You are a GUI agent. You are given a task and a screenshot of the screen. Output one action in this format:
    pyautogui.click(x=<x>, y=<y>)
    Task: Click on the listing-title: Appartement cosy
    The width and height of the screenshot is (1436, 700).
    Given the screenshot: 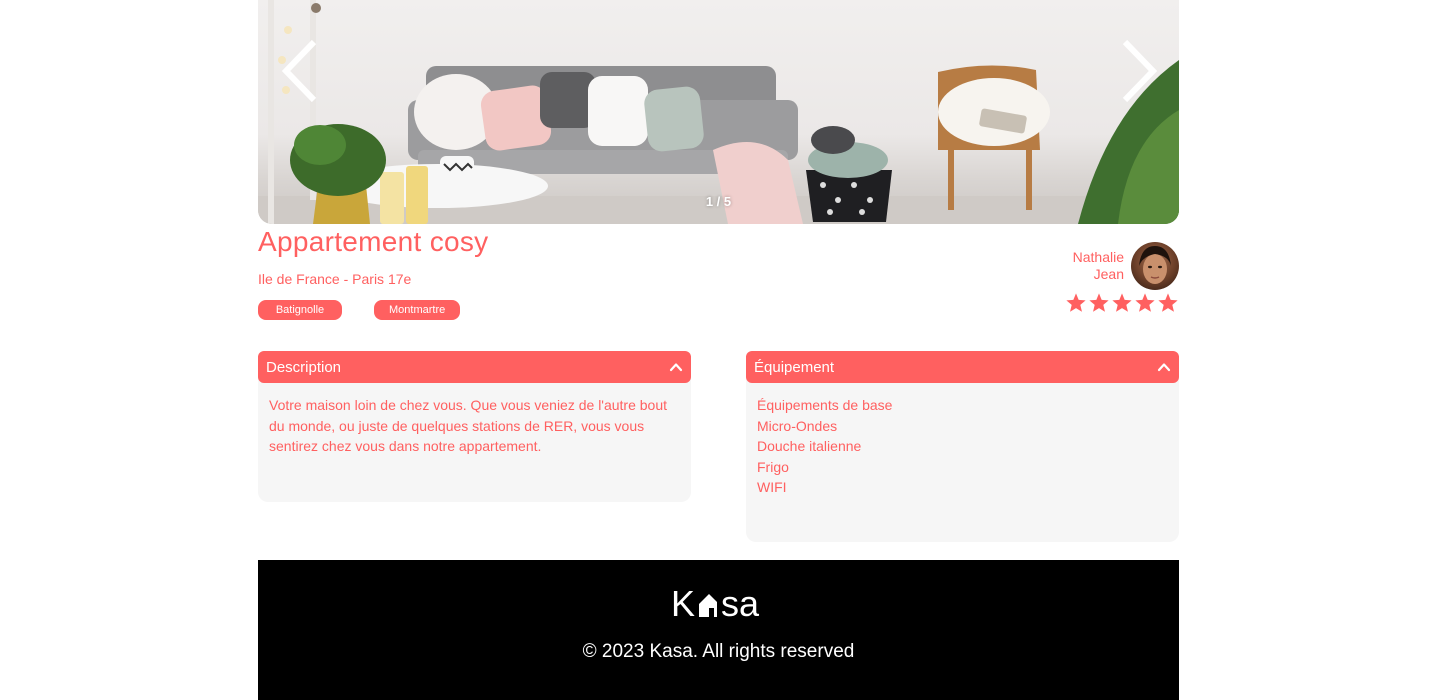 What is the action you would take?
    pyautogui.click(x=373, y=241)
    